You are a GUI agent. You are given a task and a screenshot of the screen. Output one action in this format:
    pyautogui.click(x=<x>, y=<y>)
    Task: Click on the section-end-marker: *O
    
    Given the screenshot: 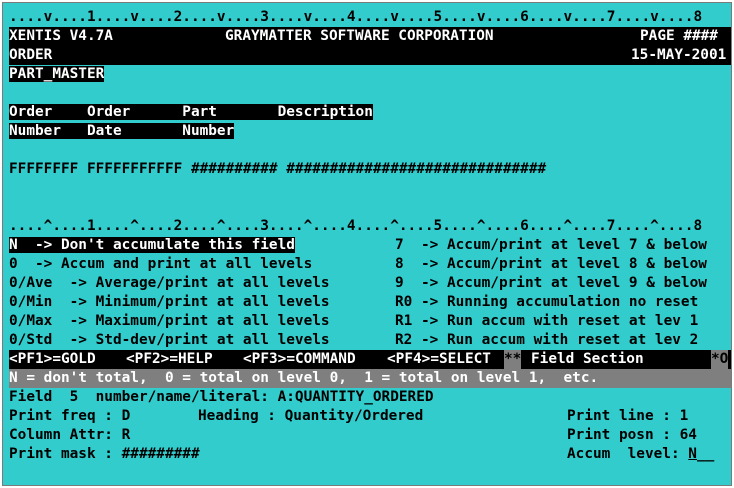 What is the action you would take?
    pyautogui.click(x=720, y=359)
    